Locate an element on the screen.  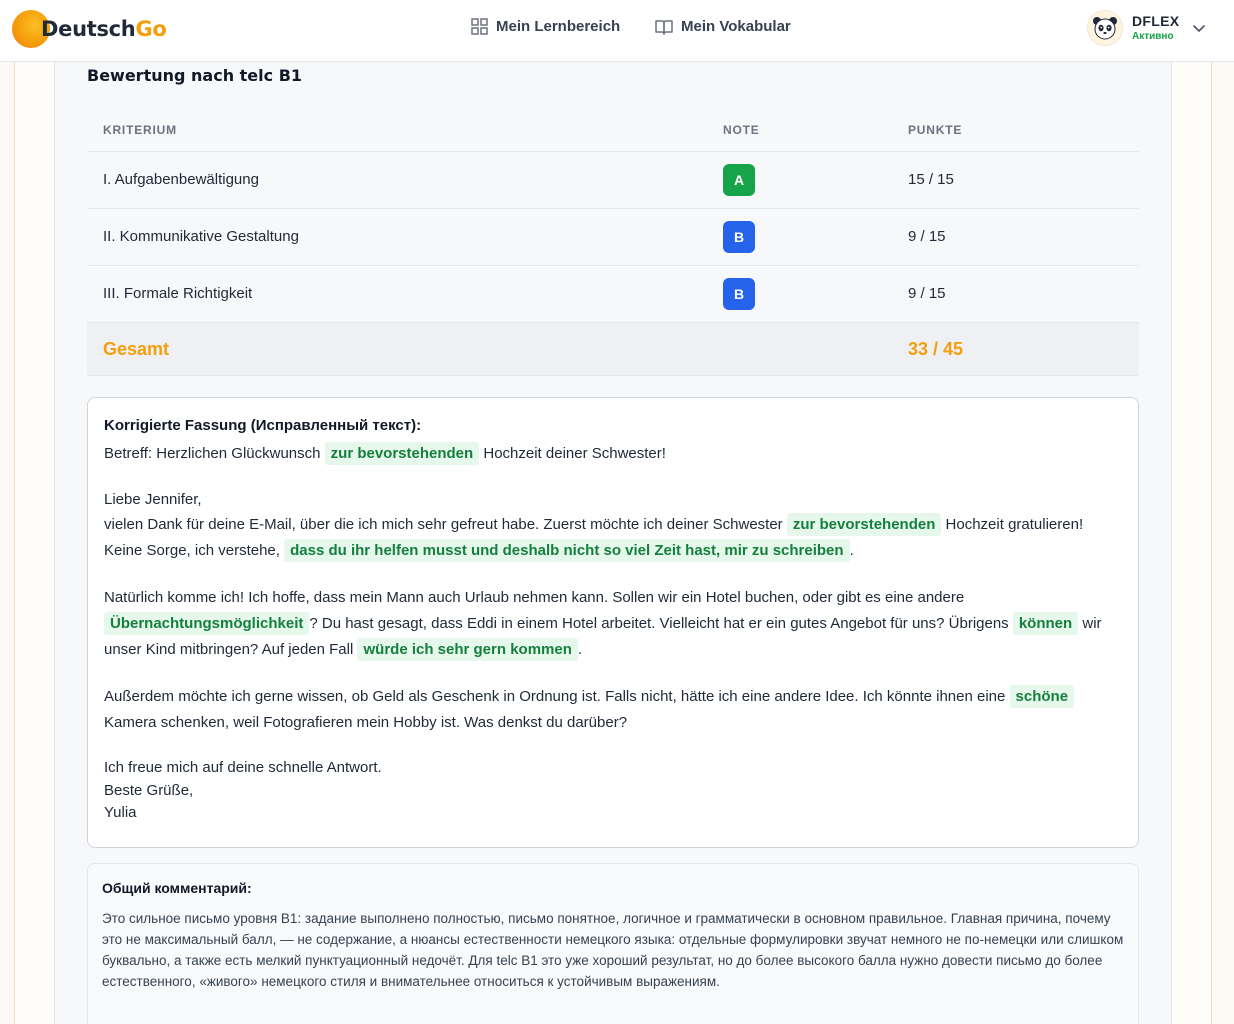
correction-highlight: können is located at coordinates (1045, 623).